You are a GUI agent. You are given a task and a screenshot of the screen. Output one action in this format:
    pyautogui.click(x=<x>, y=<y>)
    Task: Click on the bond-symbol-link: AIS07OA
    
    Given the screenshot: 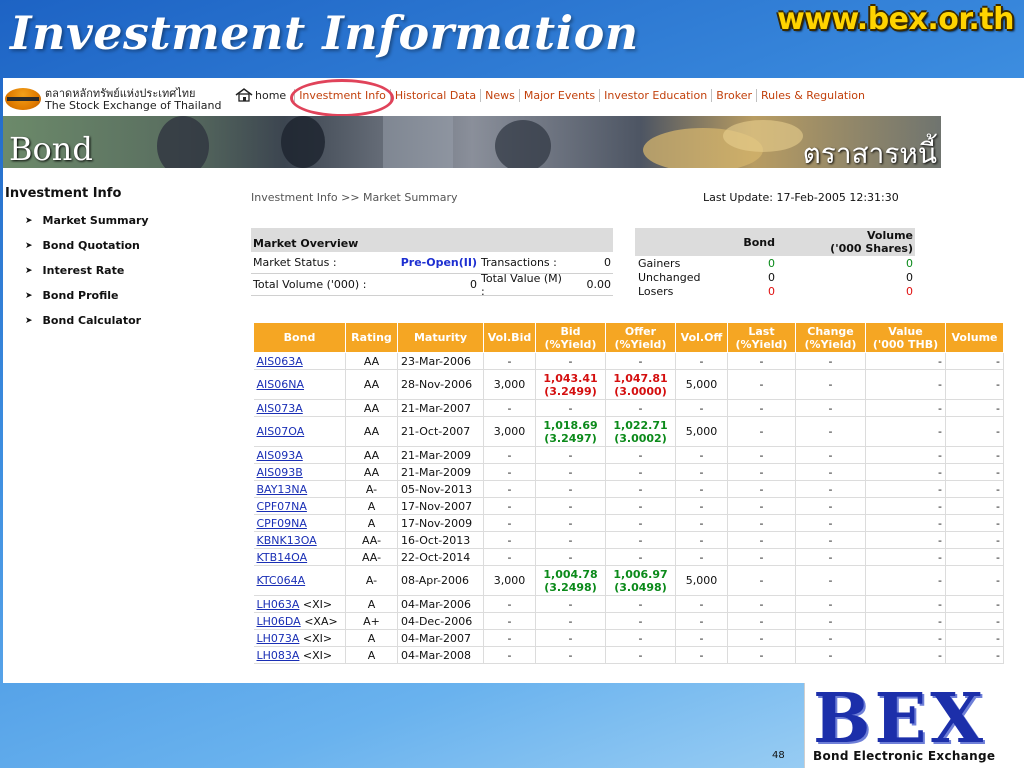 What is the action you would take?
    pyautogui.click(x=281, y=431)
    